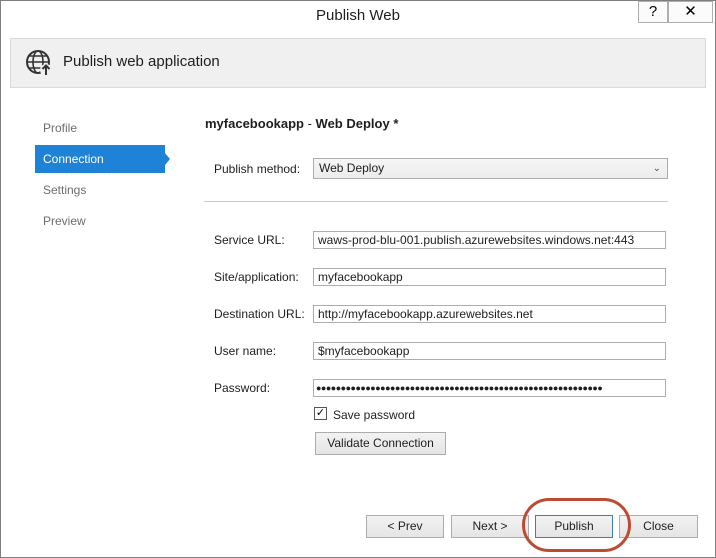  Describe the element at coordinates (690, 12) in the screenshot. I see `close-window-button: ✕` at that location.